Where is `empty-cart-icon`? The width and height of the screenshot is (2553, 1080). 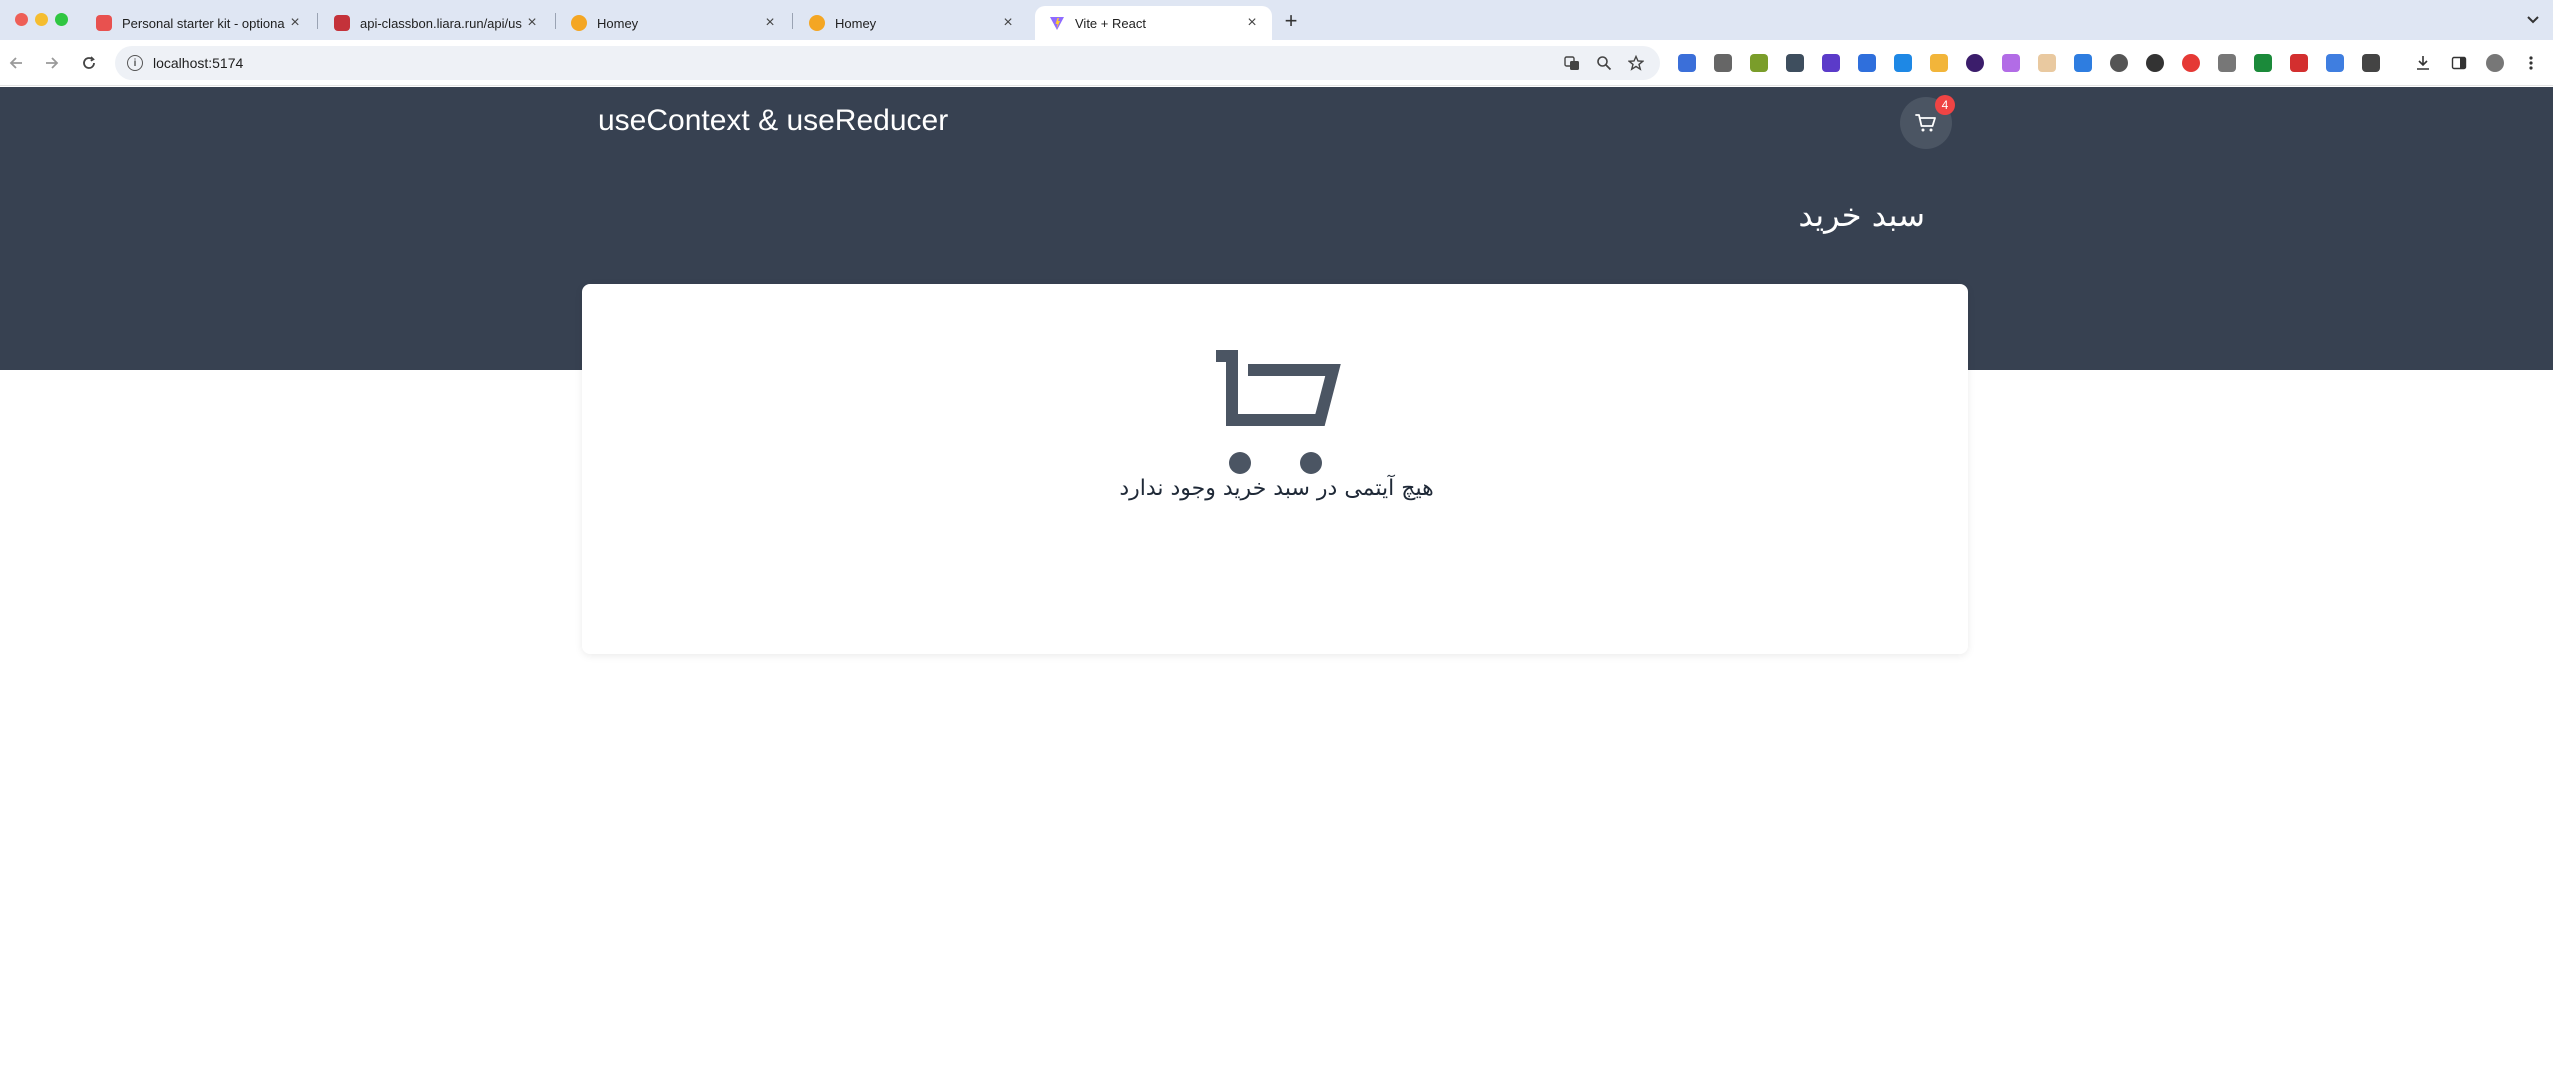
empty-cart-icon is located at coordinates (1278, 412).